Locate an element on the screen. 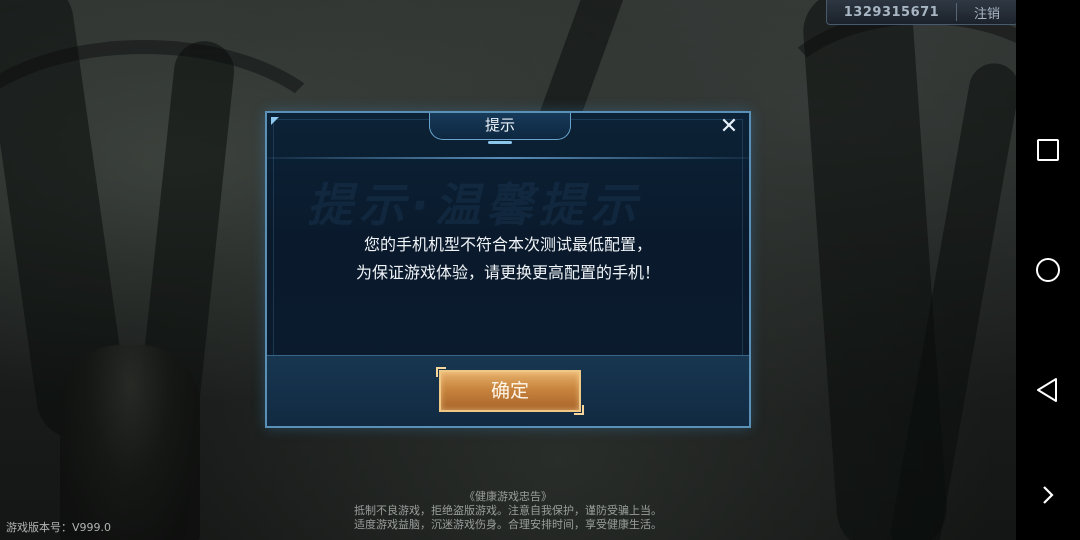 Image resolution: width=1080 pixels, height=540 pixels. back-icon is located at coordinates (1048, 390).